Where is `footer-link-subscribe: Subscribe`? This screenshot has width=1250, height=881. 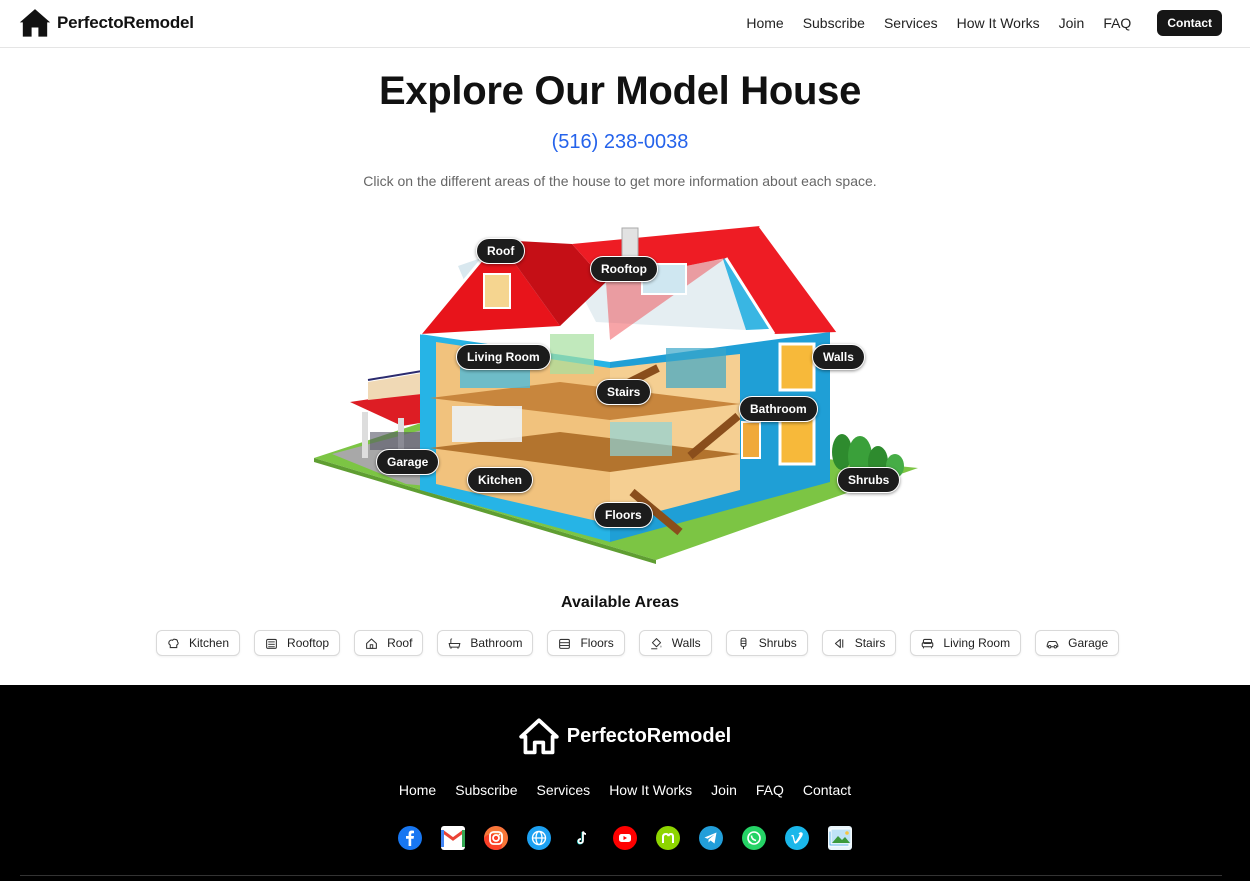
footer-link-subscribe: Subscribe is located at coordinates (486, 790).